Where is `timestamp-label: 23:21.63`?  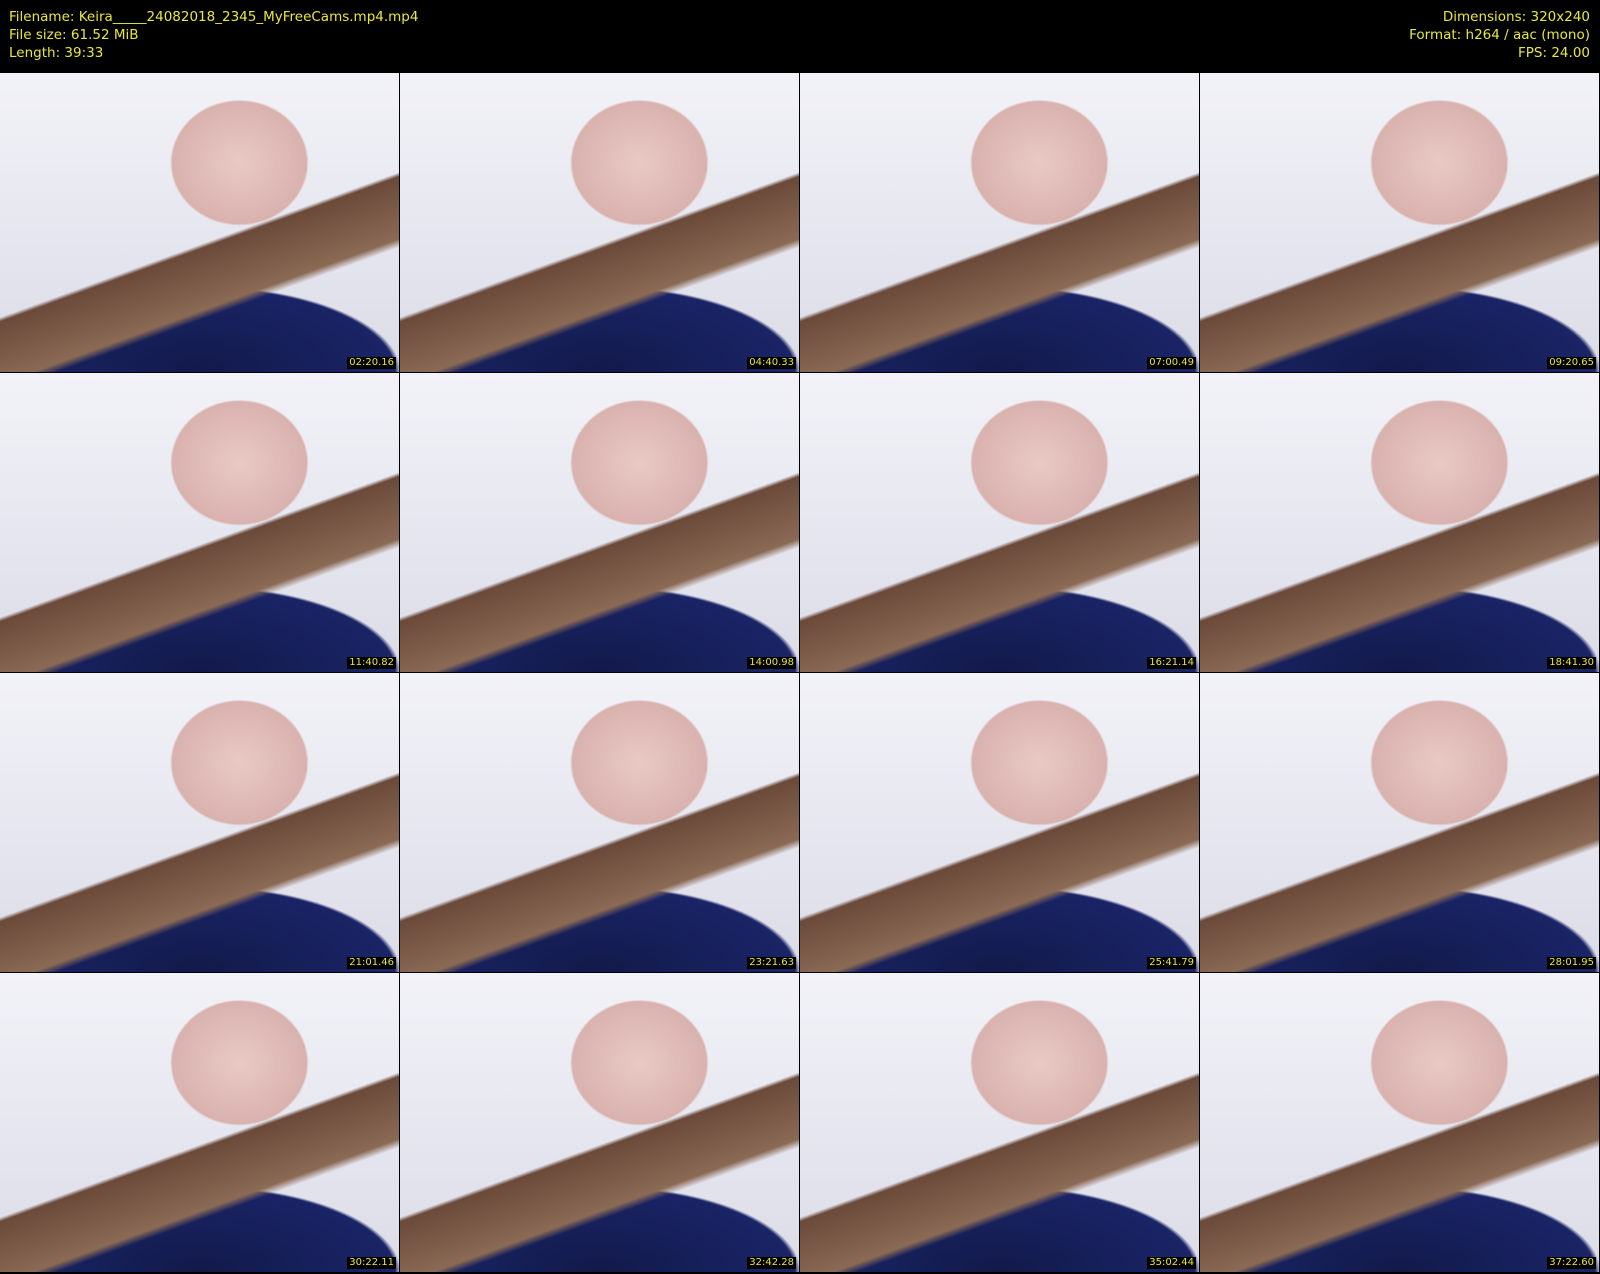
timestamp-label: 23:21.63 is located at coordinates (771, 963).